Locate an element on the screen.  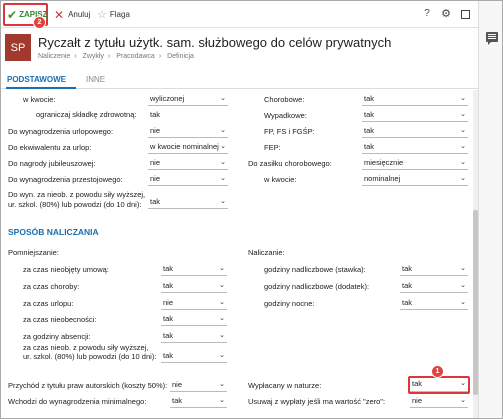
chorobowe-select: tak ⌄ is located at coordinates (415, 99).